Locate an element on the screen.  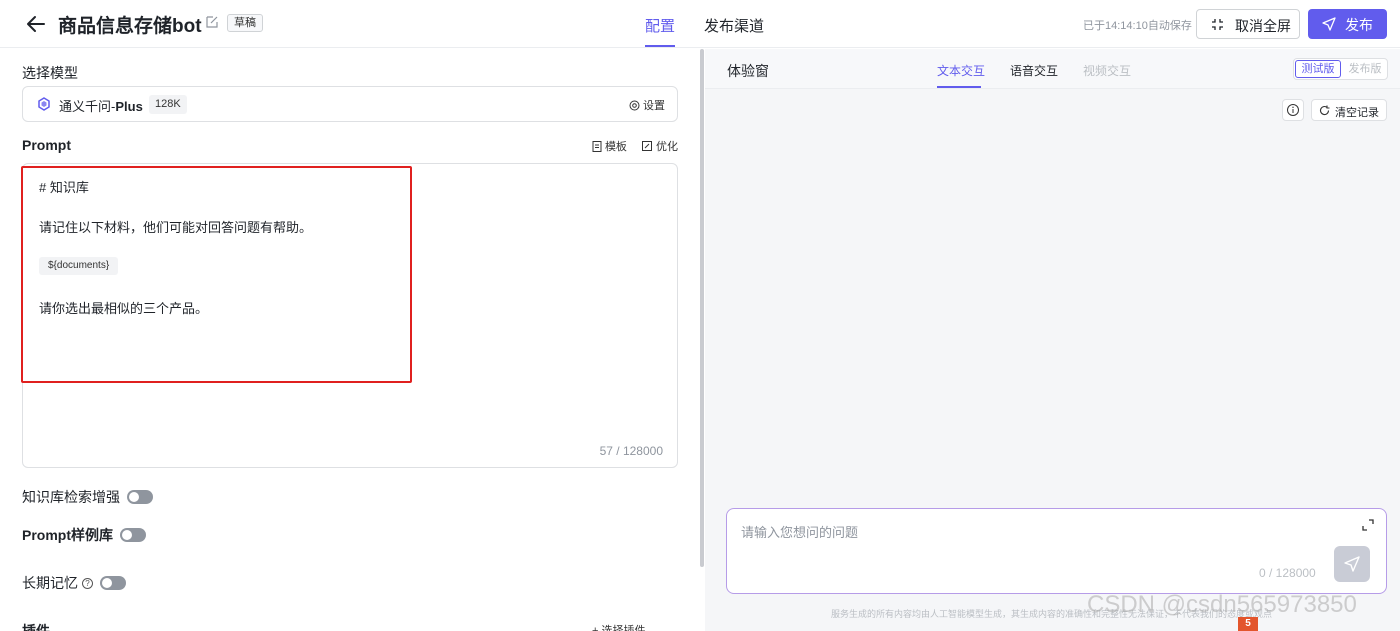
clear-history-label: 清空记录 is located at coordinates (1357, 113).